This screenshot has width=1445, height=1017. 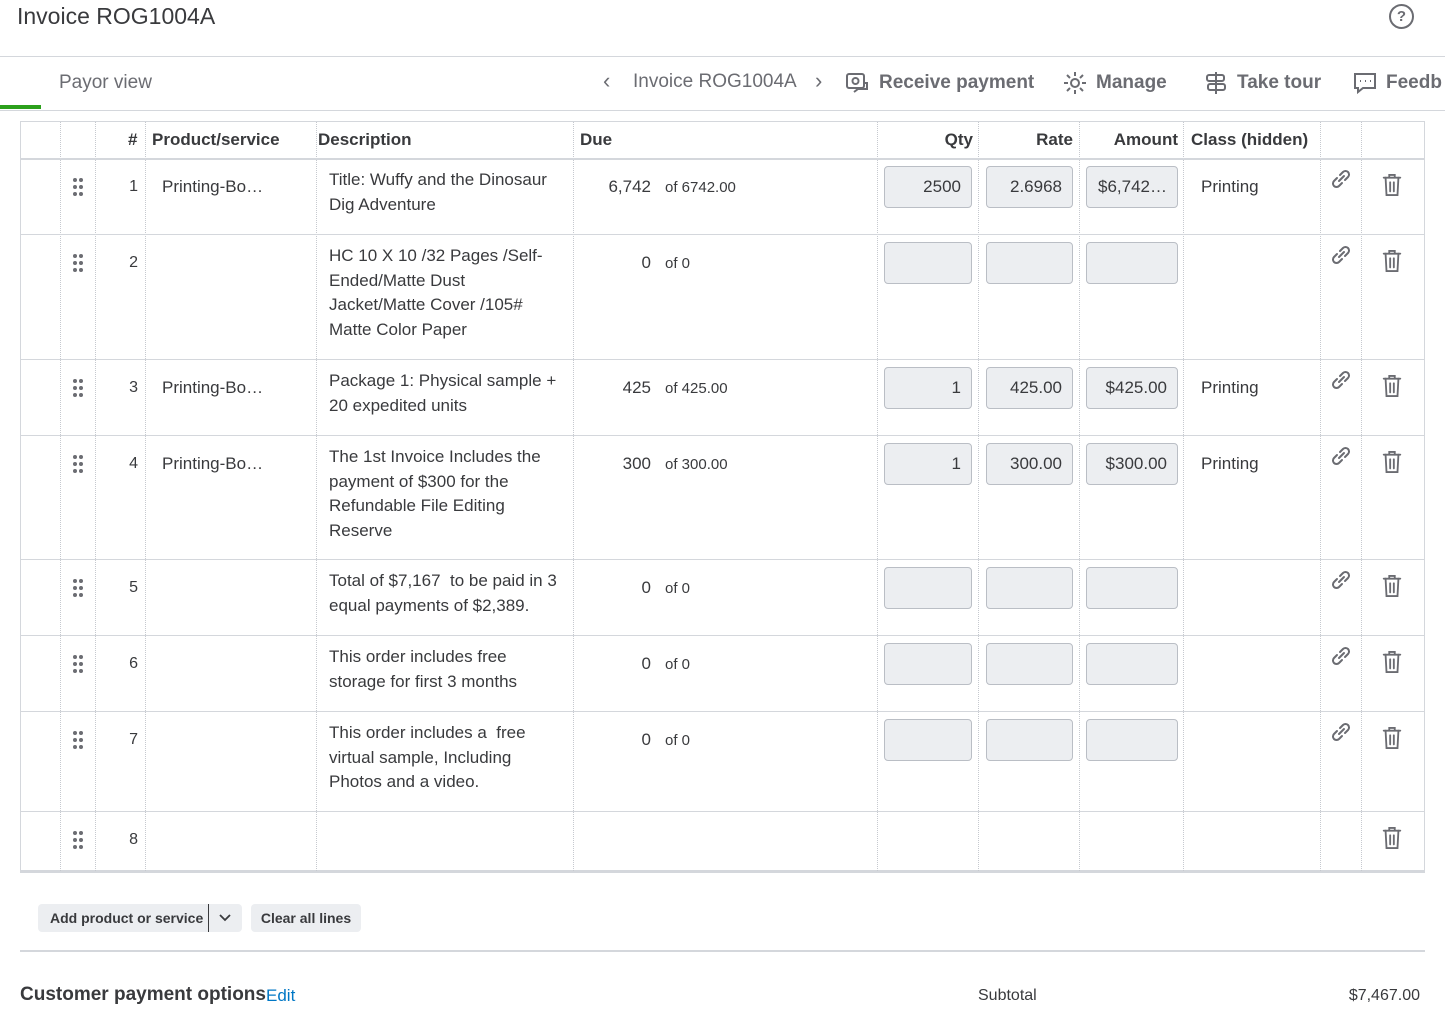 I want to click on description-line: Matte Color Paper, so click(x=398, y=330).